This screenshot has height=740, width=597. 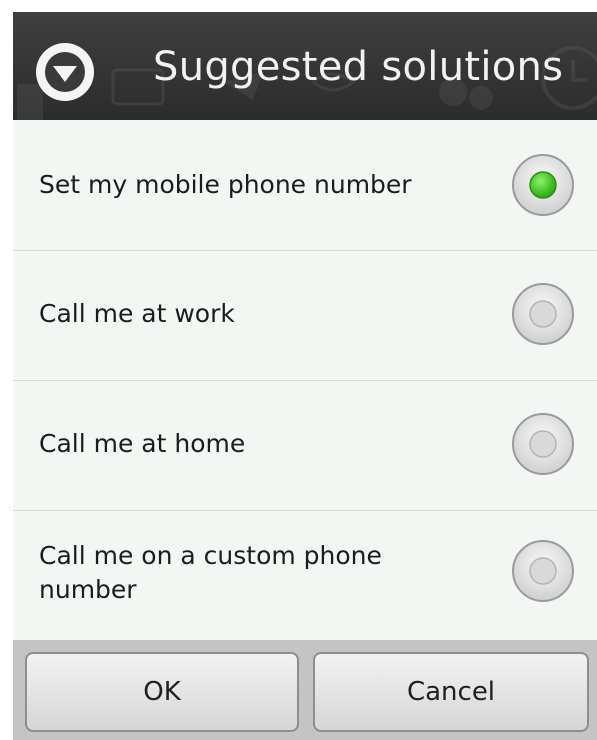 I want to click on dialog-title: Suggested solutions, so click(x=358, y=67).